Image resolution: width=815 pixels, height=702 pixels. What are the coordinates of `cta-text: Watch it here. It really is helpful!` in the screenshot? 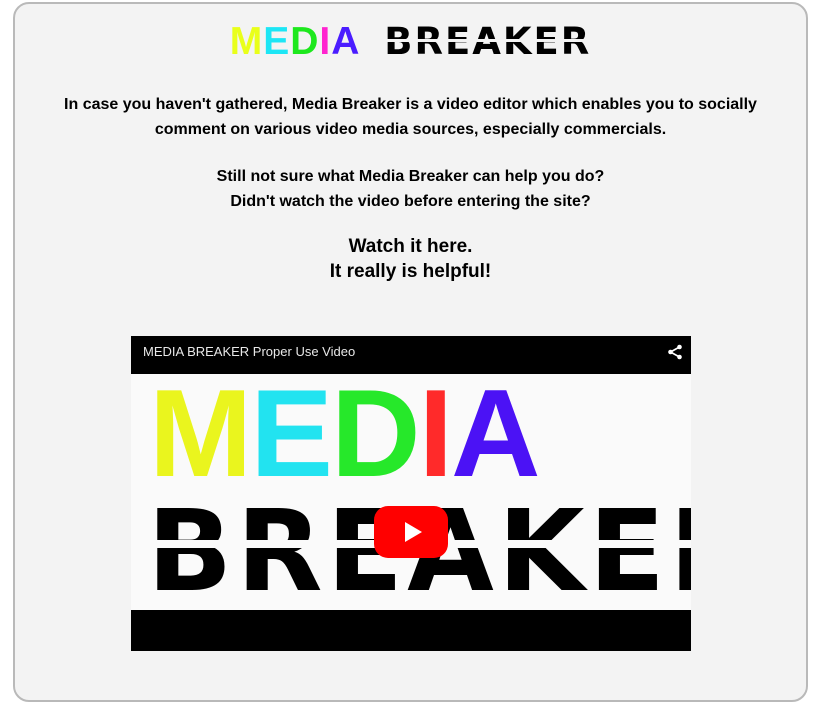 It's located at (410, 259).